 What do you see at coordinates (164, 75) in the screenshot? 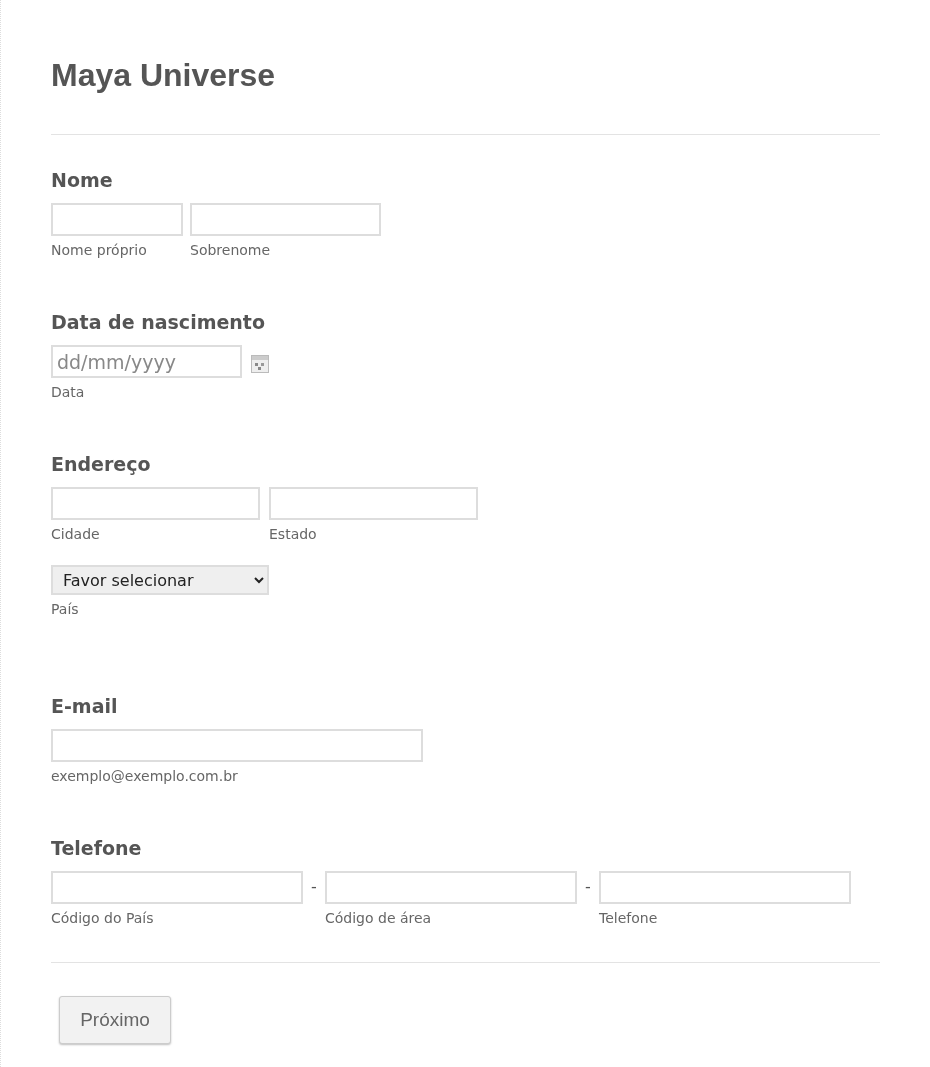
I see `form-title: Maya Universe` at bounding box center [164, 75].